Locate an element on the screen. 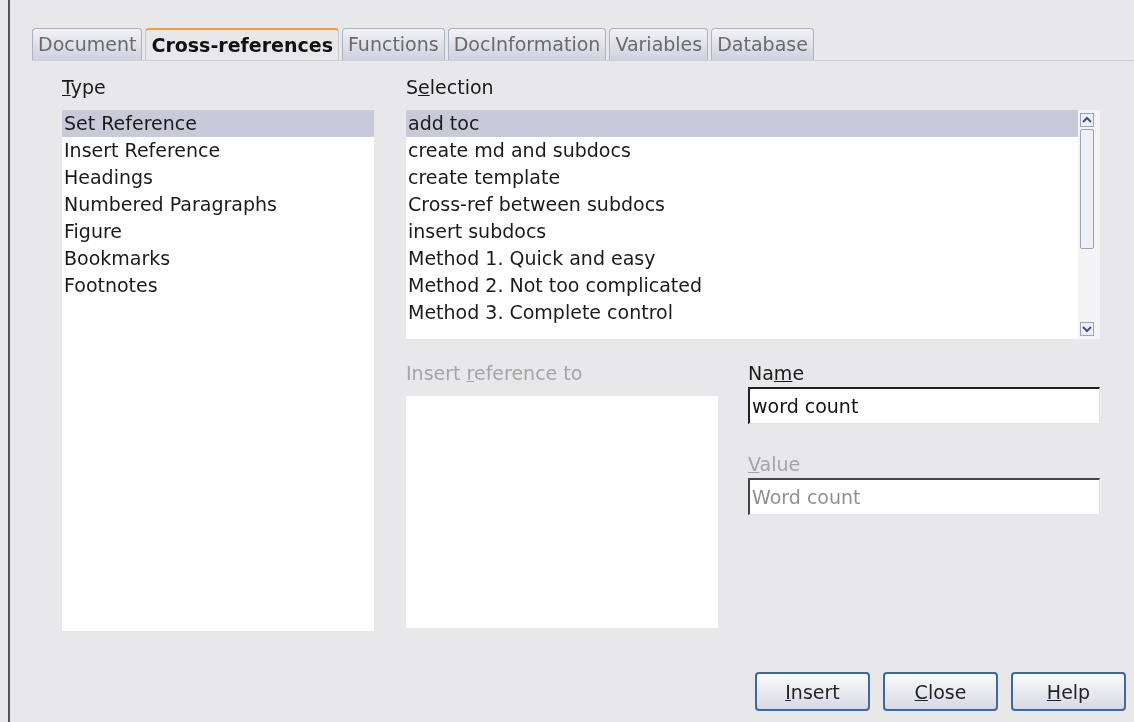 This screenshot has width=1134, height=722. tab: Functions is located at coordinates (393, 44).